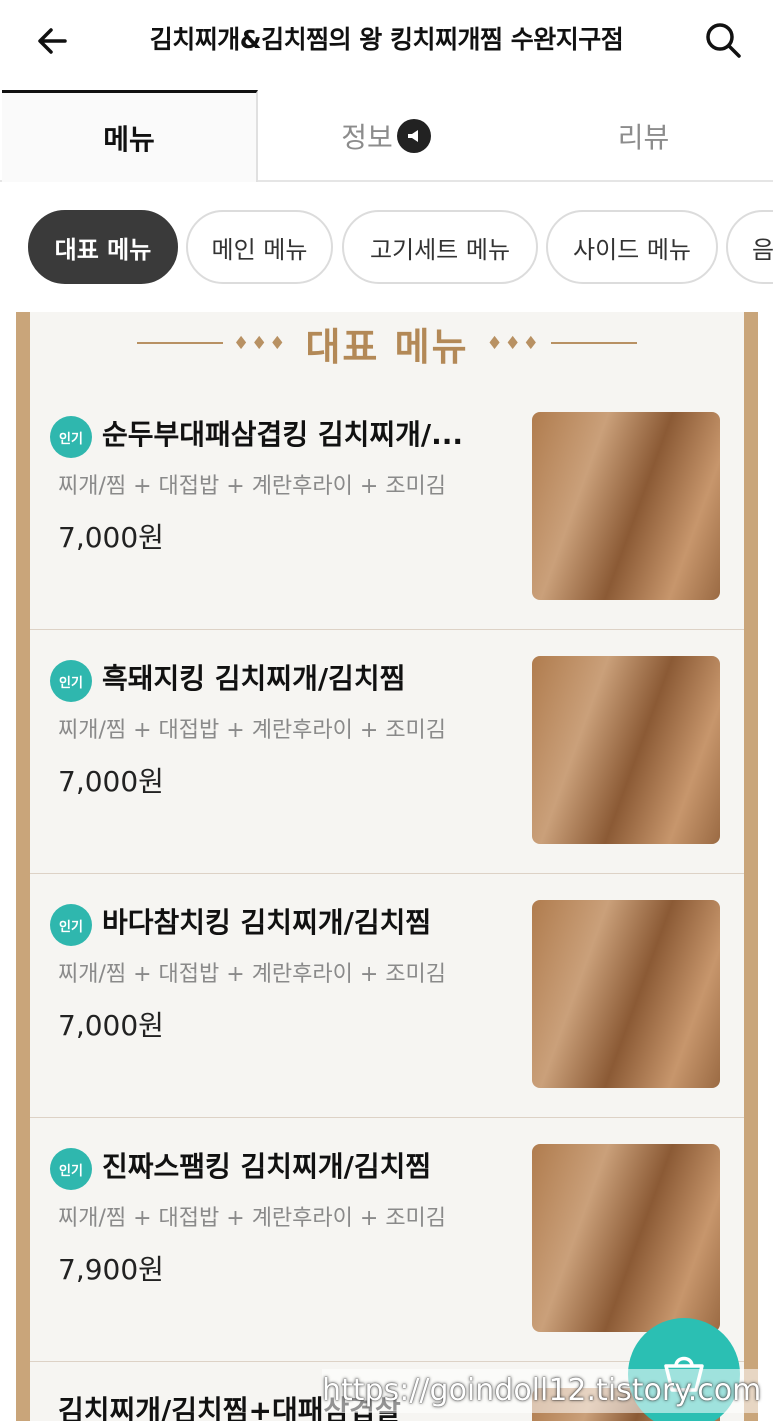  What do you see at coordinates (632, 249) in the screenshot?
I see `chip-label: 사이드 메뉴` at bounding box center [632, 249].